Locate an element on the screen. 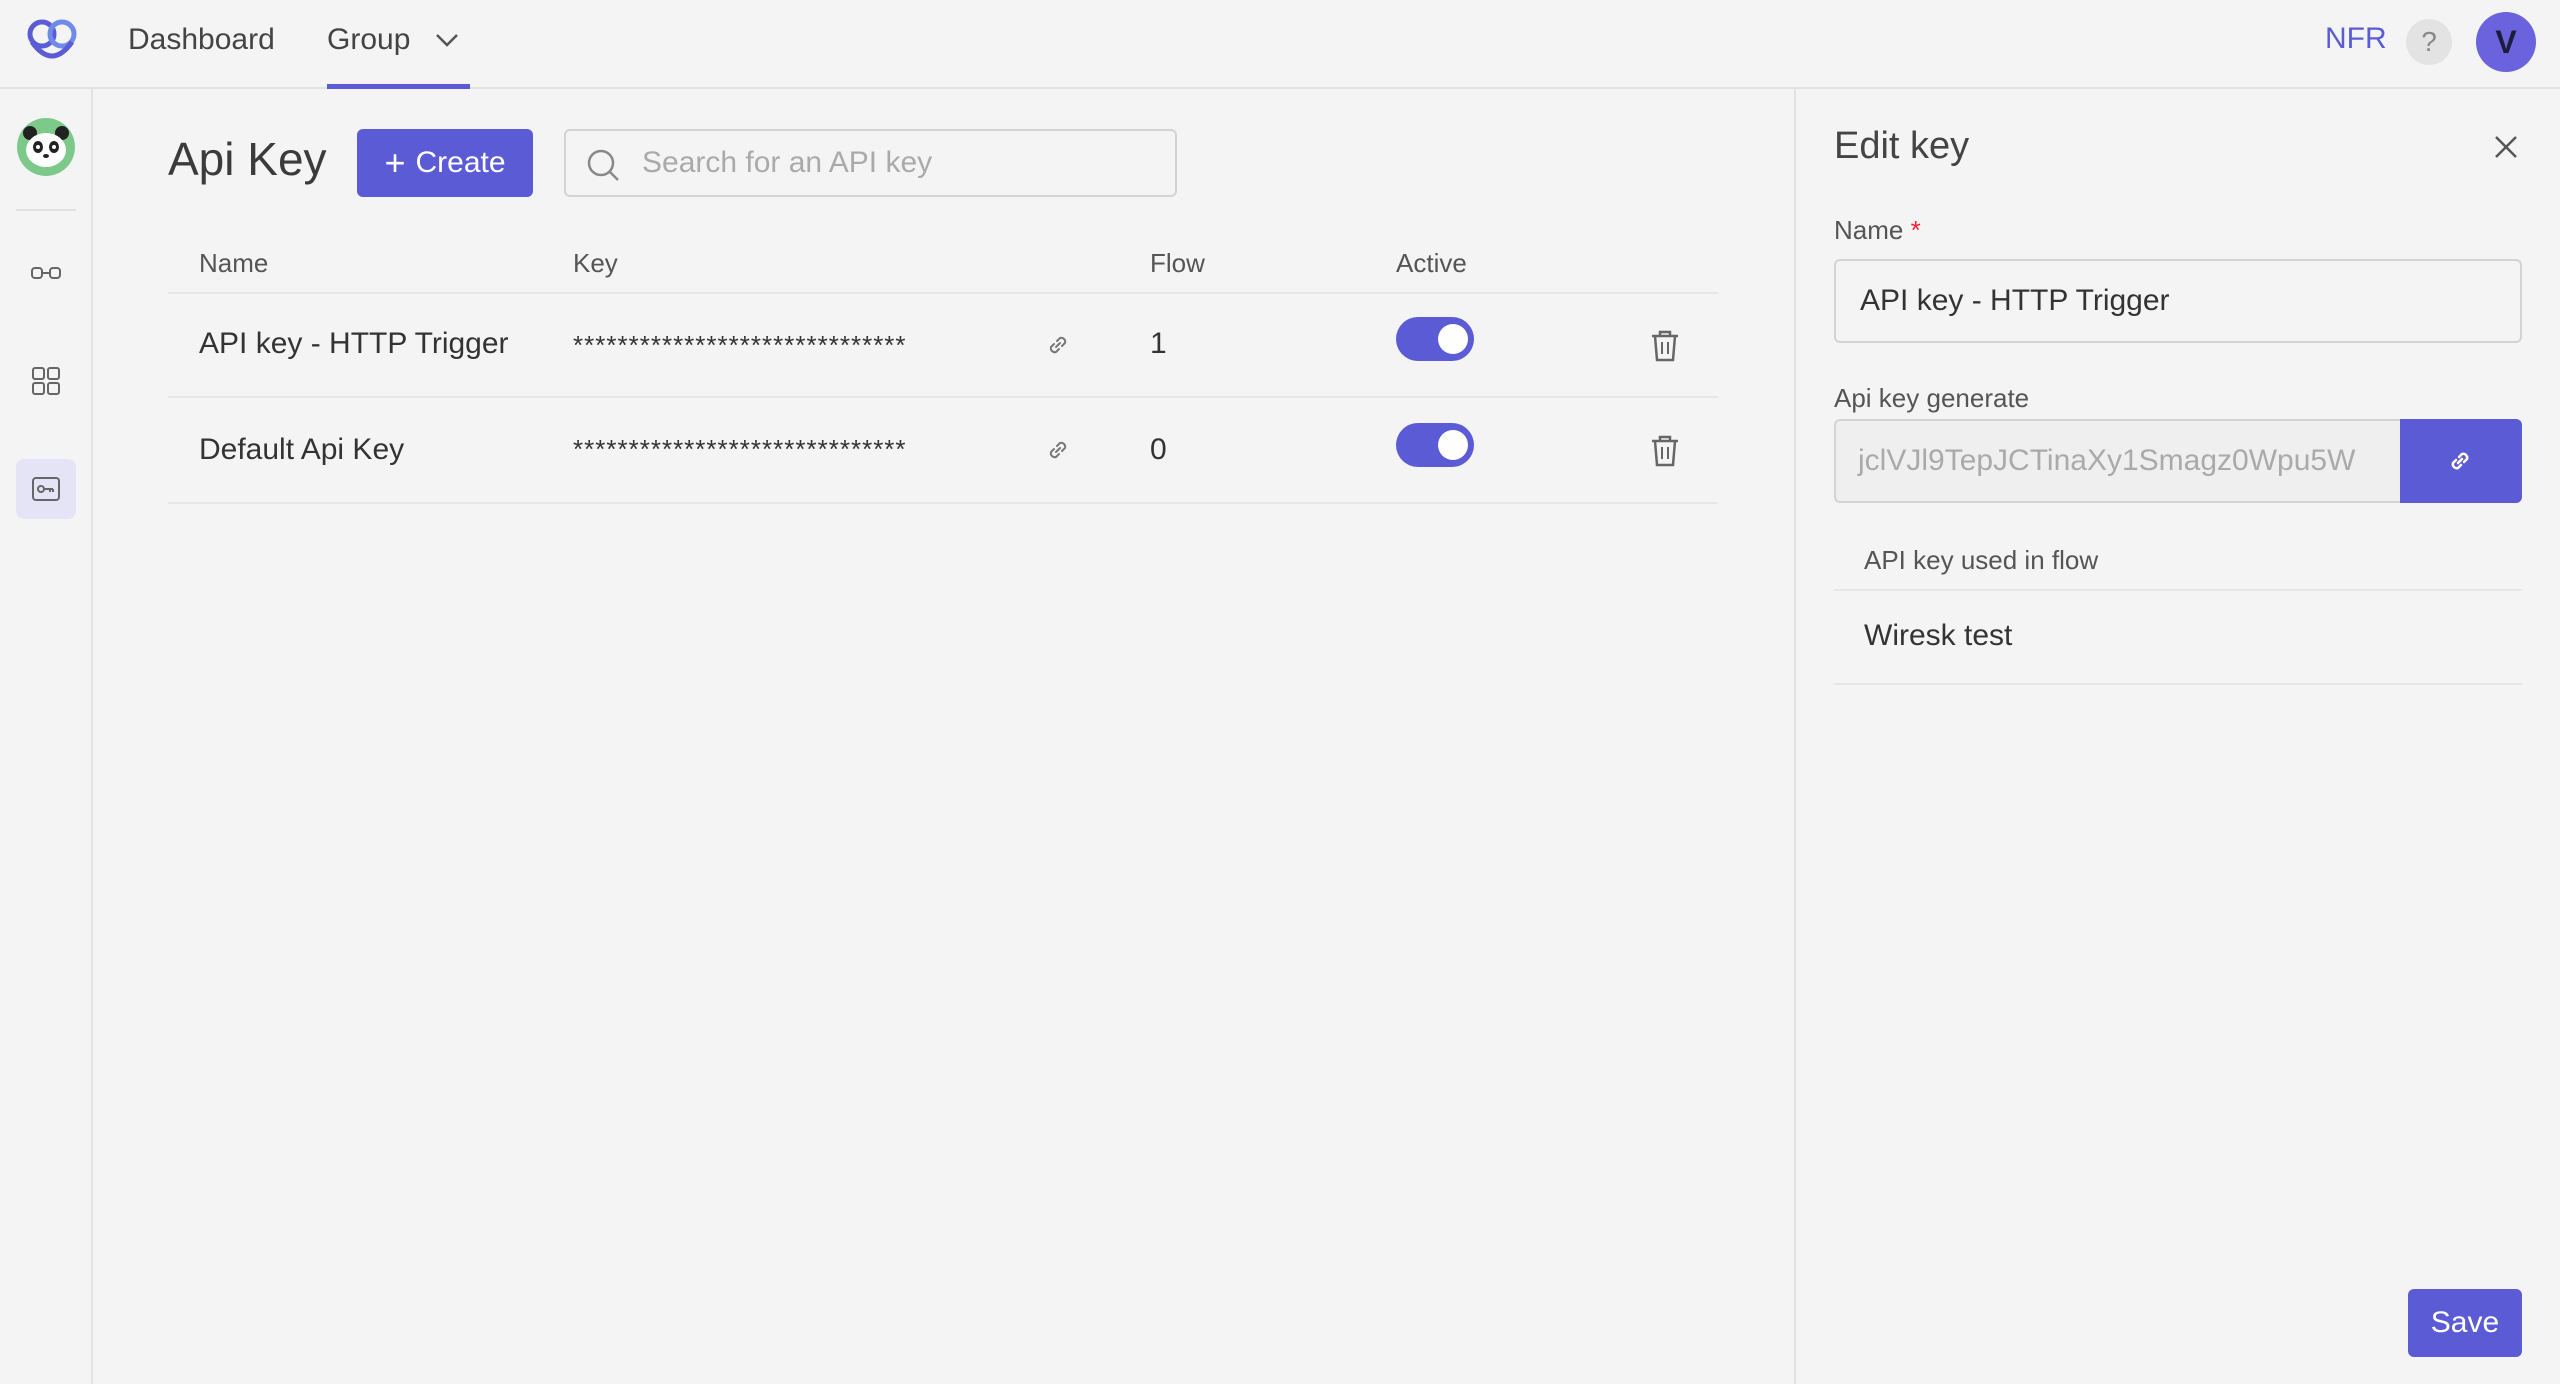  nav-group-label: Group is located at coordinates (369, 39).